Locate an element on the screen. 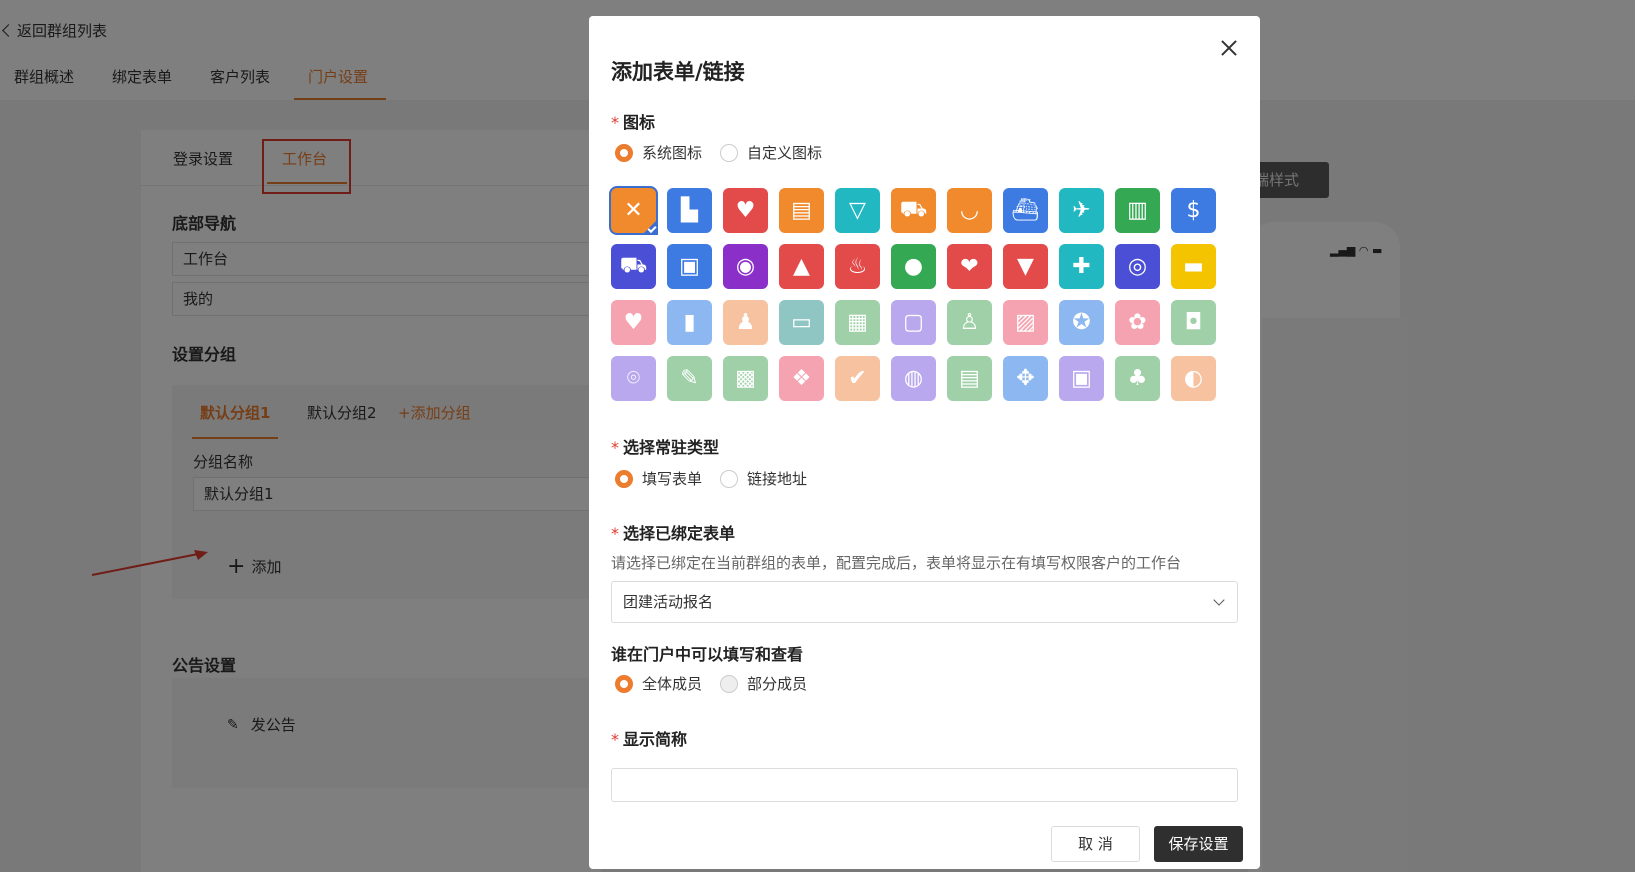 This screenshot has width=1635, height=872. radio-some-members-label: 部分成员 is located at coordinates (777, 684).